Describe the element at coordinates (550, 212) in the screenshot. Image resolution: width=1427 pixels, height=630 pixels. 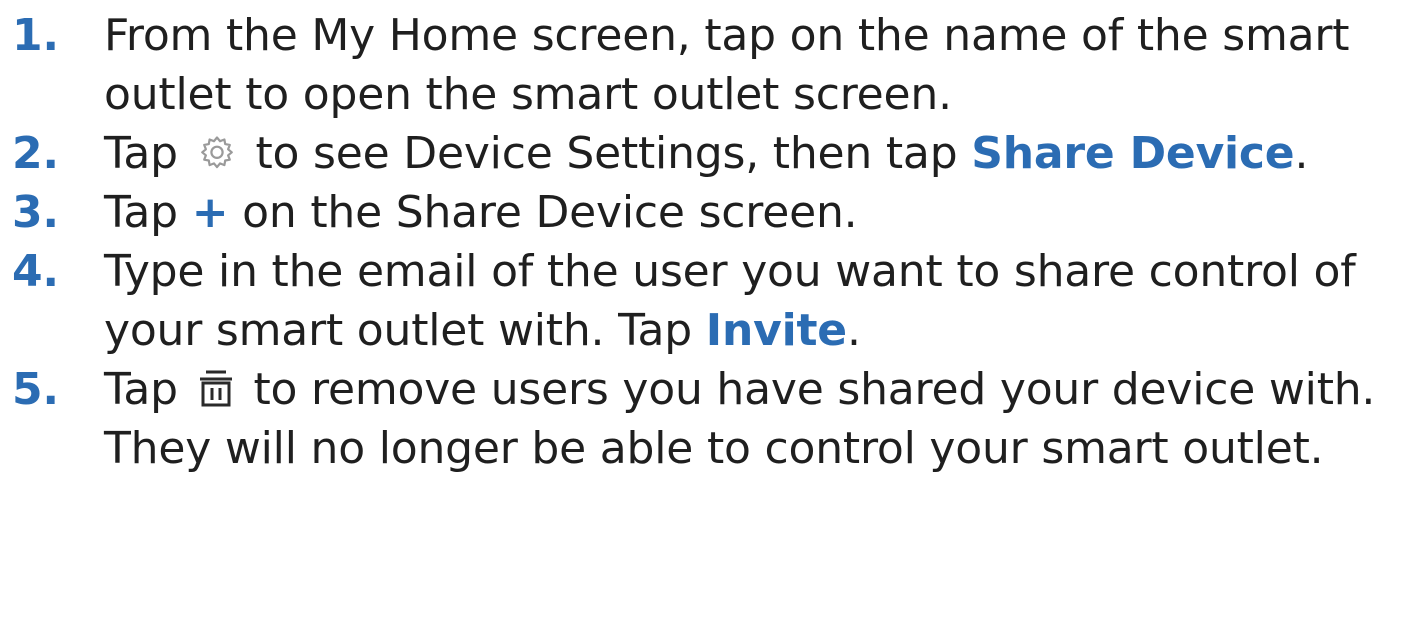
I see `step-text-post: on the Share Device screen.` at that location.